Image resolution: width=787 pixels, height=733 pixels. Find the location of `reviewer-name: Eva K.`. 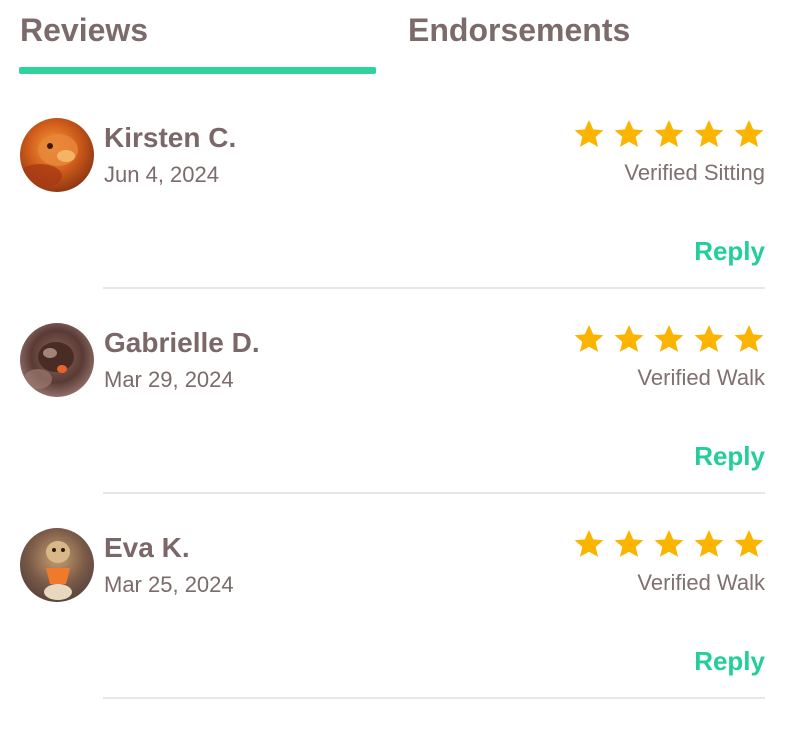

reviewer-name: Eva K. is located at coordinates (147, 547).